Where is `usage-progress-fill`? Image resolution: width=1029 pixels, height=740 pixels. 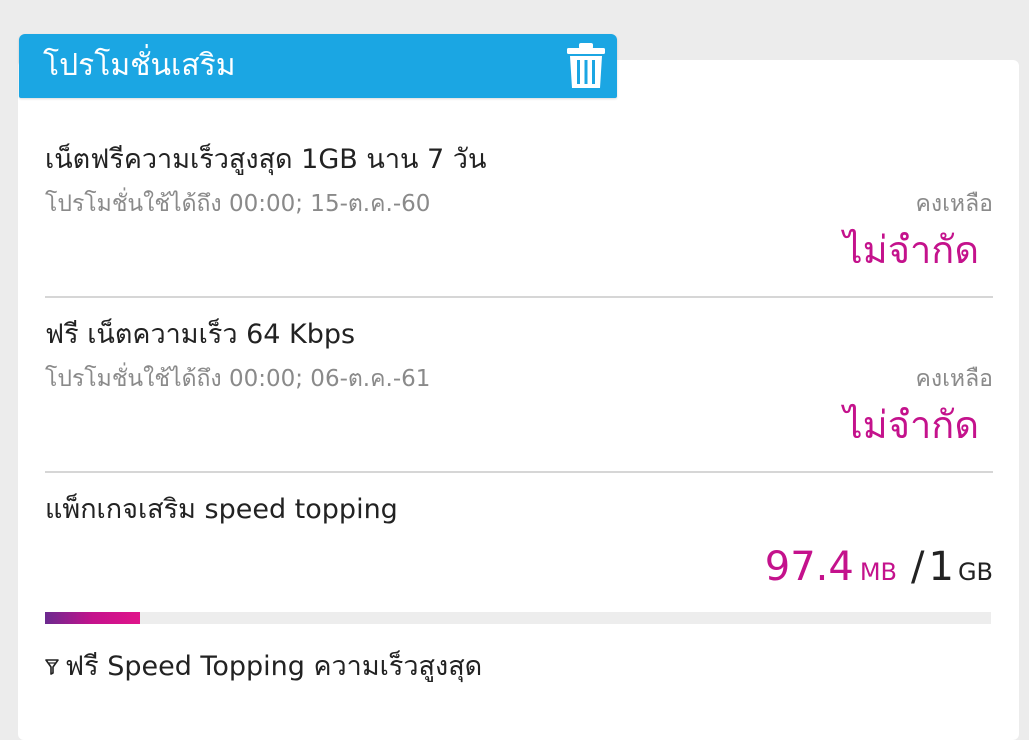
usage-progress-fill is located at coordinates (92, 618).